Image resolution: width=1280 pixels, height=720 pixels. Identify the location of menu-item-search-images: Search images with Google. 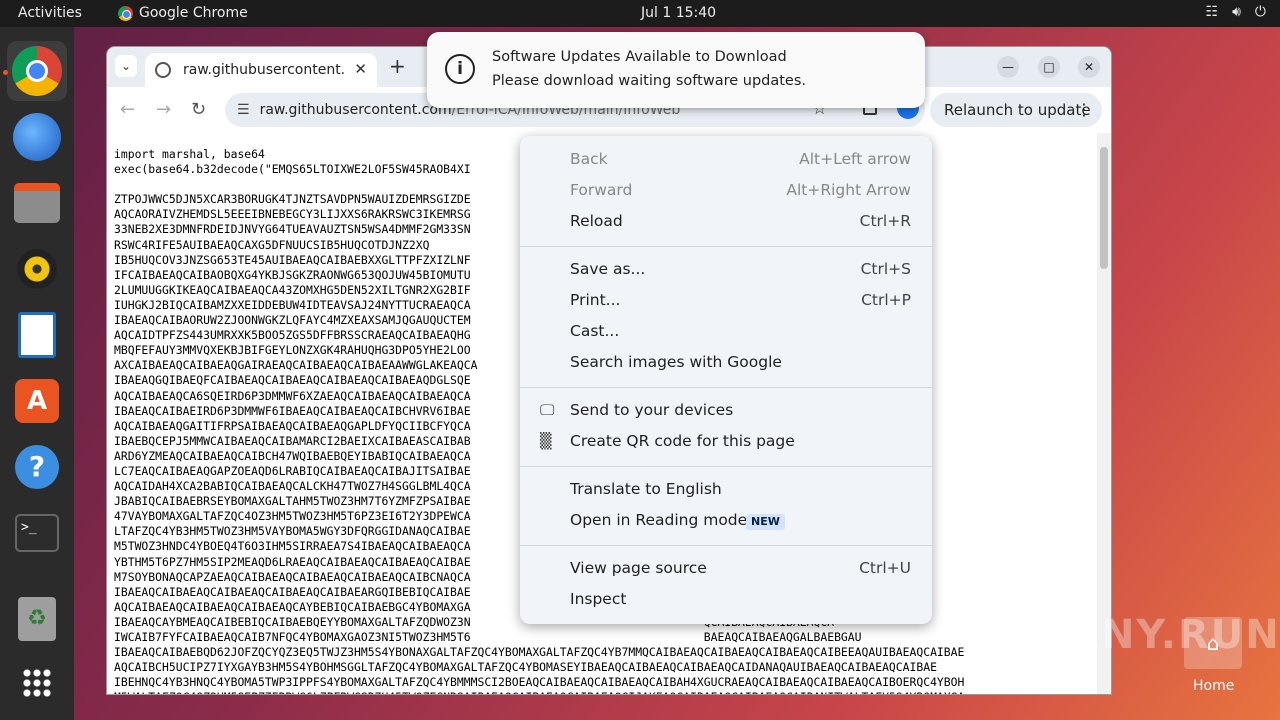
(726, 362).